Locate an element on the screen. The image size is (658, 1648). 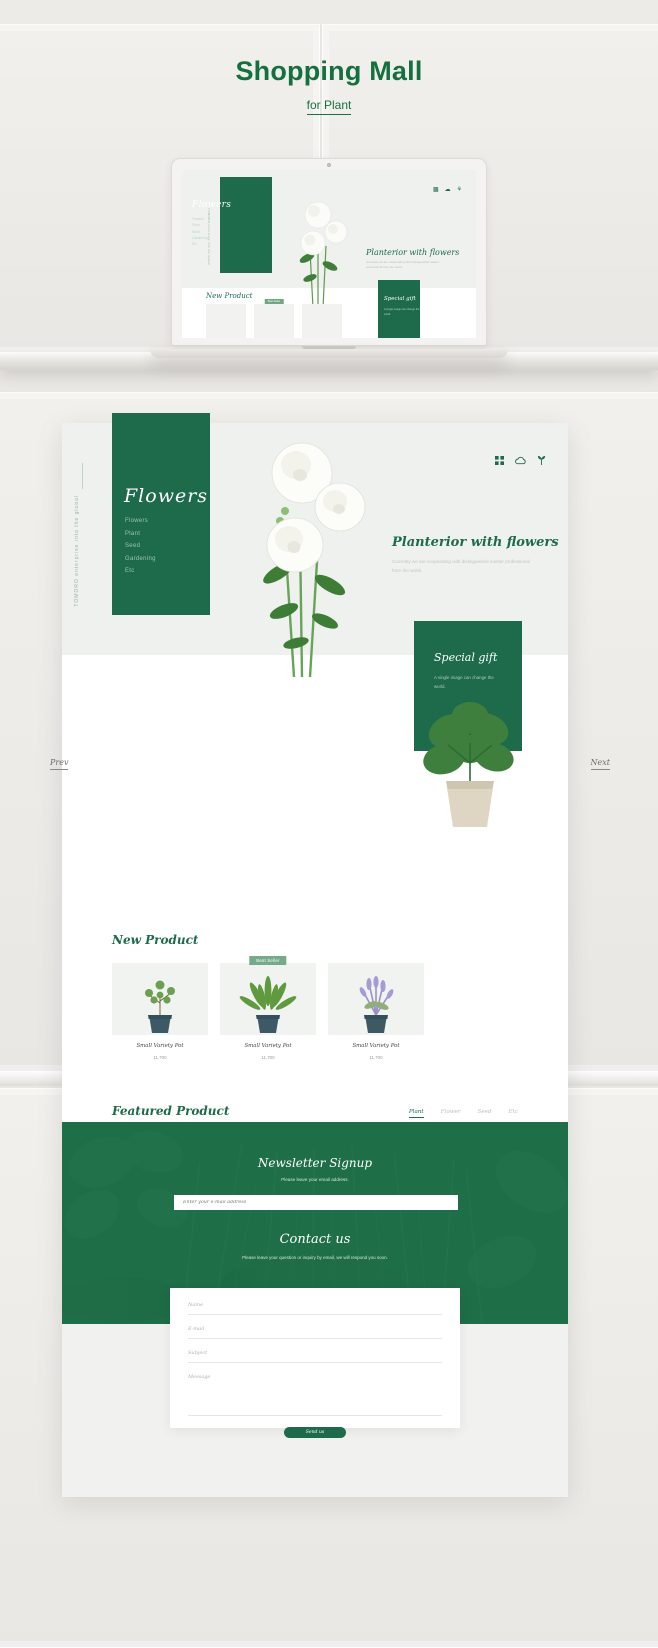
carousel-next-button: Next is located at coordinates (600, 764).